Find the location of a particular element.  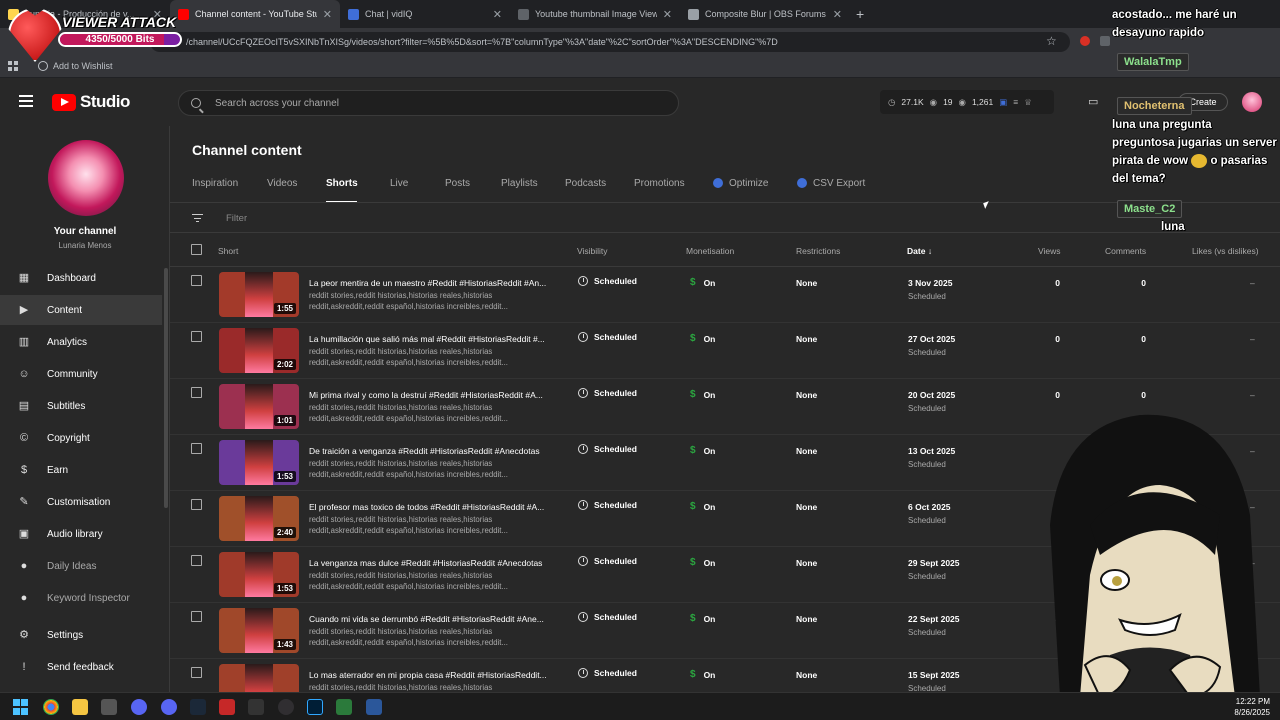

video-thumbnail: 1:55 is located at coordinates (259, 294).